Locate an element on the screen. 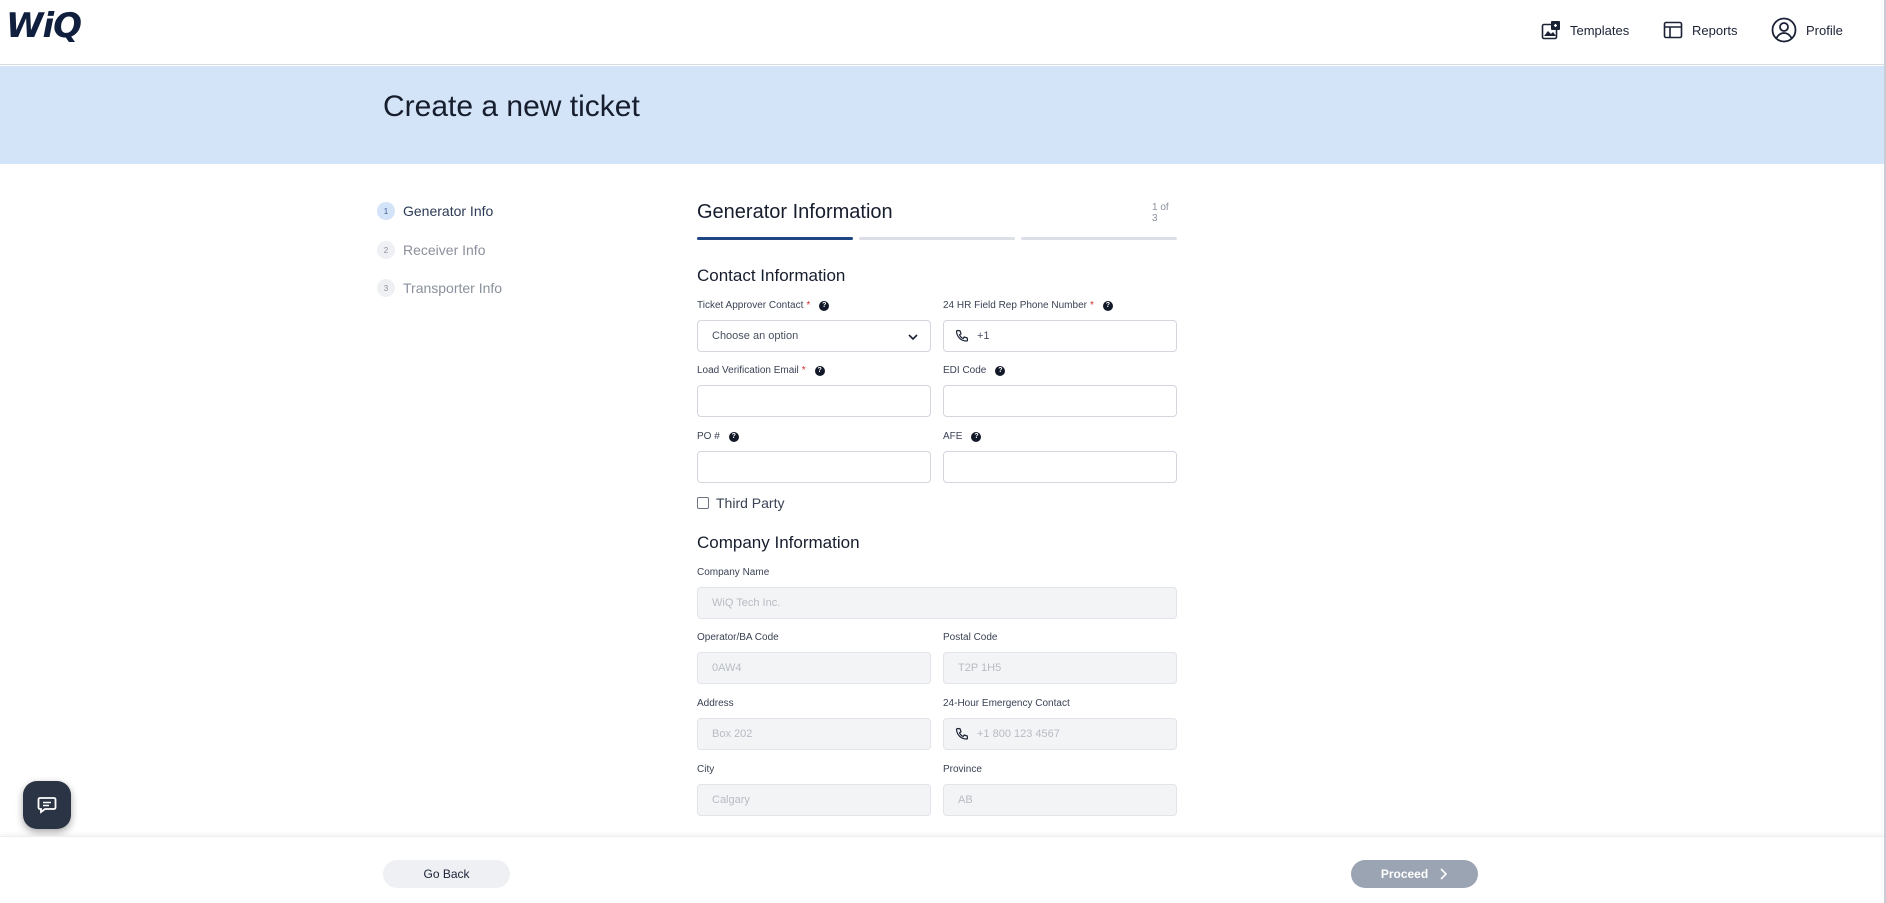 This screenshot has height=903, width=1886. third-party-label: Third Party is located at coordinates (750, 503).